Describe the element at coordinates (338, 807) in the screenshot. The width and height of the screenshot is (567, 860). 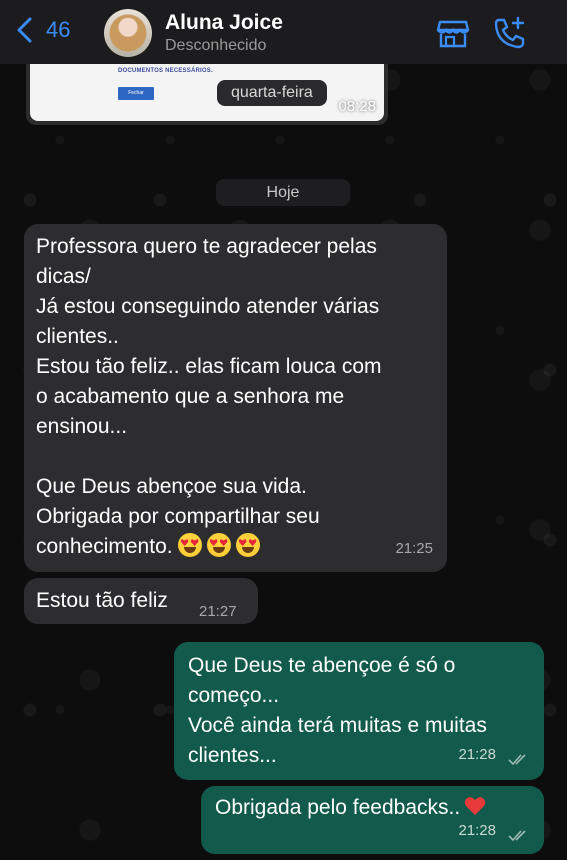
I see `message-body: Obrigada pelo feedbacks..` at that location.